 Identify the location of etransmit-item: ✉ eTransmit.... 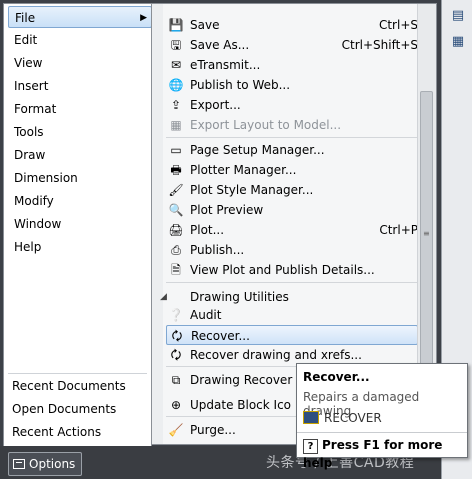
(292, 65).